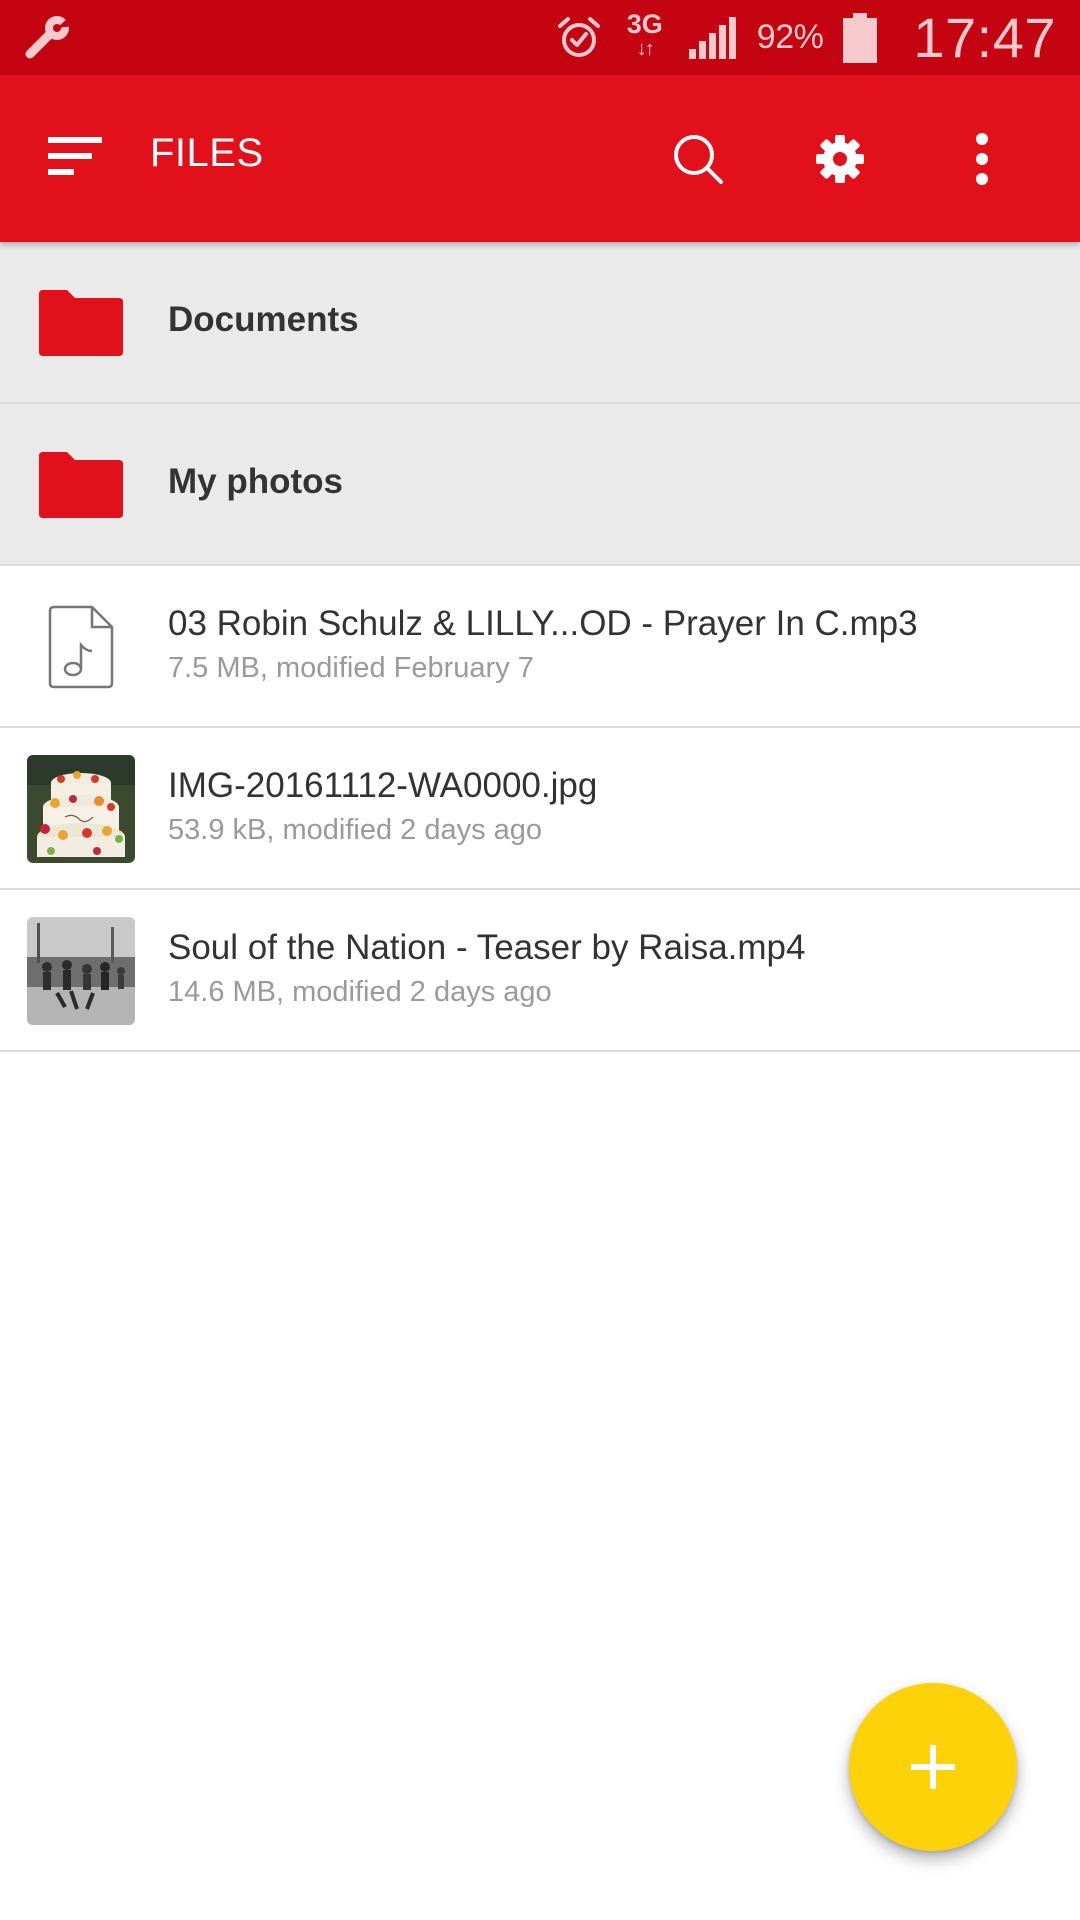  Describe the element at coordinates (487, 947) in the screenshot. I see `file-name: Soul of the Nation - Teaser by Raisa.mp4` at that location.